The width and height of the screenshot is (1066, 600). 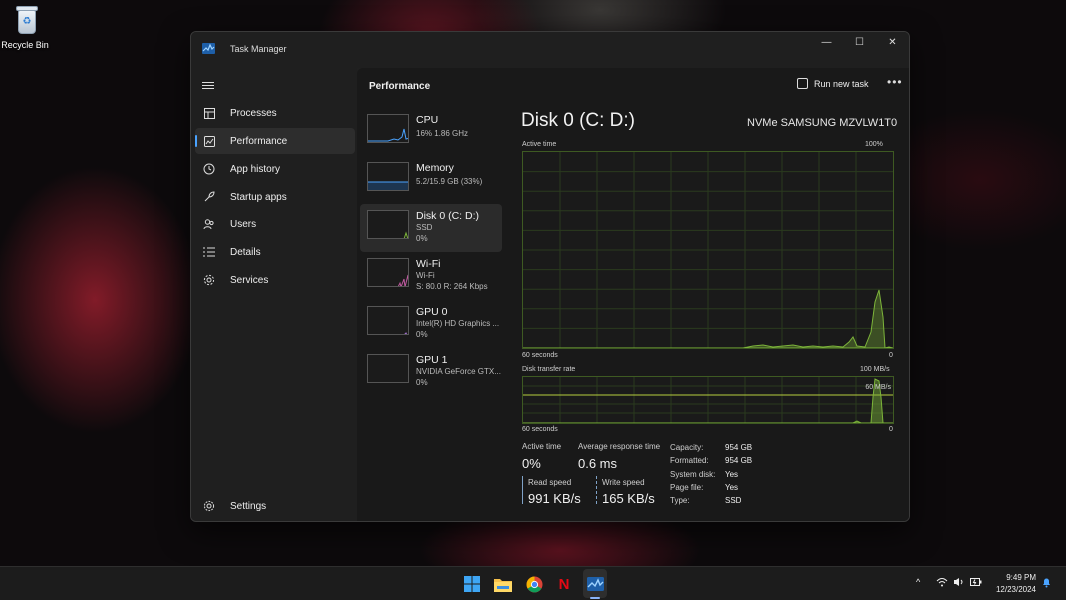 What do you see at coordinates (208, 85) in the screenshot?
I see `hamburger-menu-icon` at bounding box center [208, 85].